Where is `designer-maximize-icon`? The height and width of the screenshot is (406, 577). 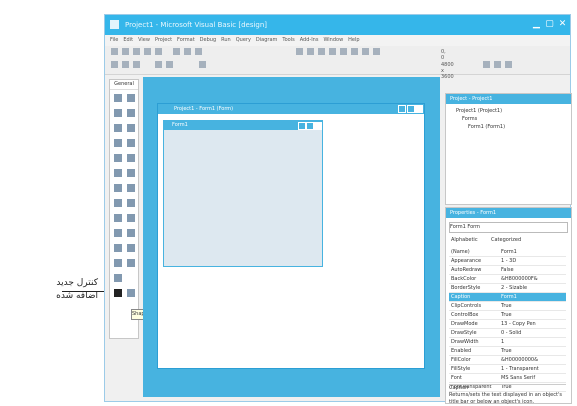 designer-maximize-icon is located at coordinates (411, 109).